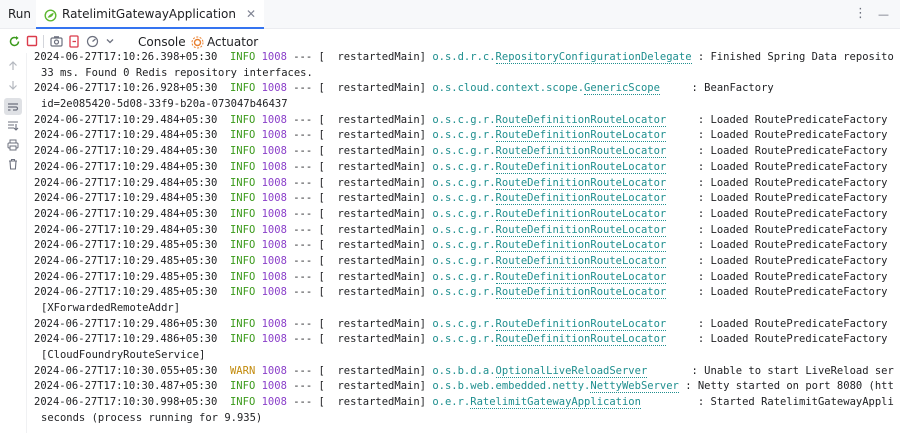  I want to click on log-logger-link: o.e.r.RatelimitGatewayApplication, so click(536, 403).